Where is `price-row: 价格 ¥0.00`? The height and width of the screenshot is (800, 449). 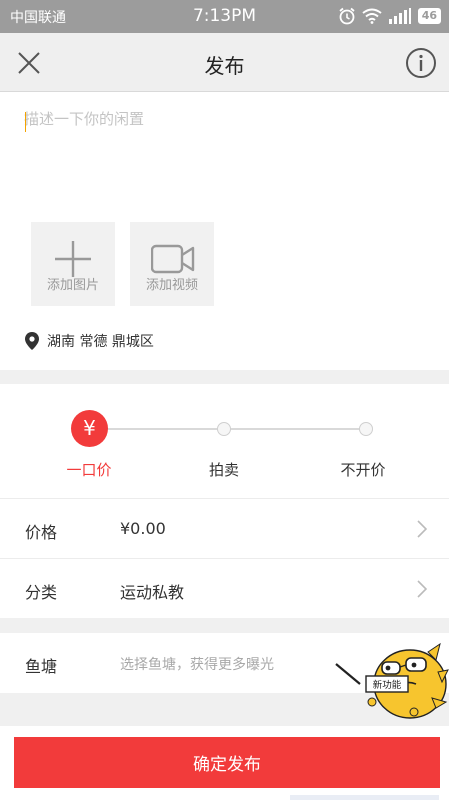
price-row: 价格 ¥0.00 is located at coordinates (224, 528).